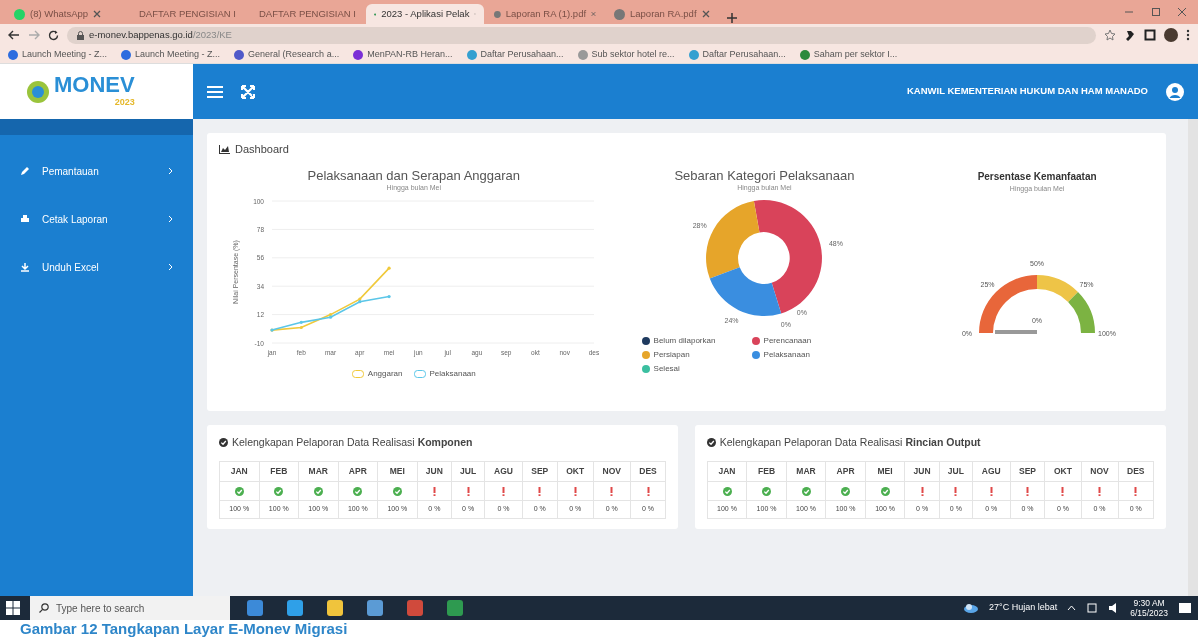 The width and height of the screenshot is (1198, 637). Describe the element at coordinates (732, 18) in the screenshot. I see `new-tab-icon` at that location.